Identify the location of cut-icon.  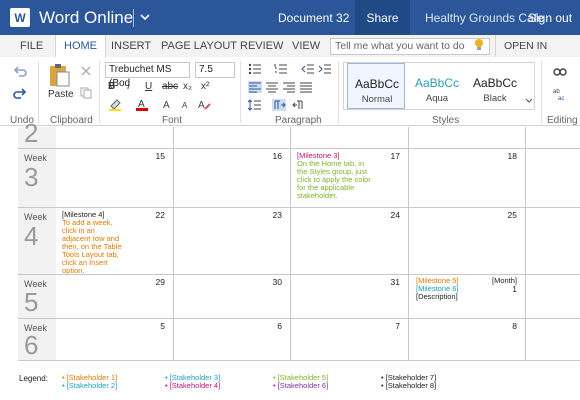
(86, 71).